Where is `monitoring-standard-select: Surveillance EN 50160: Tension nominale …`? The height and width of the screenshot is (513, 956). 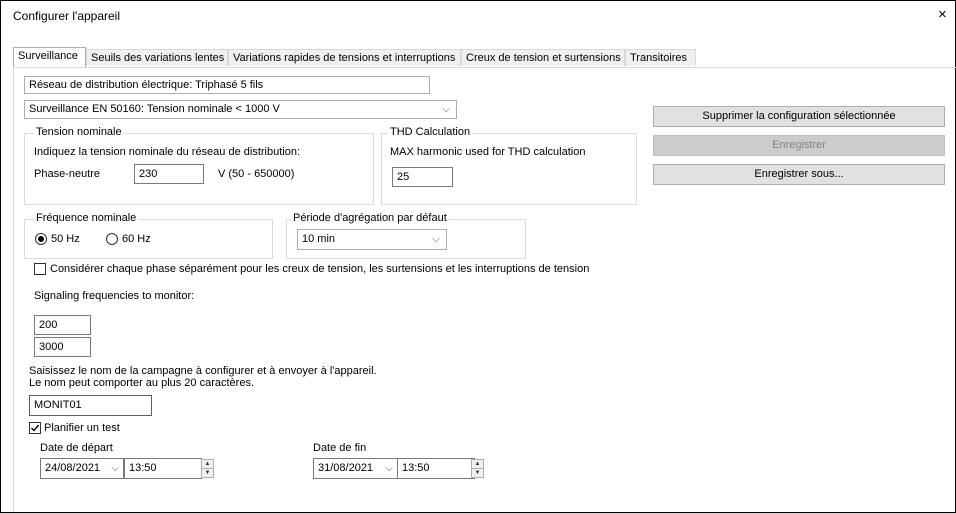
monitoring-standard-select: Surveillance EN 50160: Tension nominale … is located at coordinates (240, 109).